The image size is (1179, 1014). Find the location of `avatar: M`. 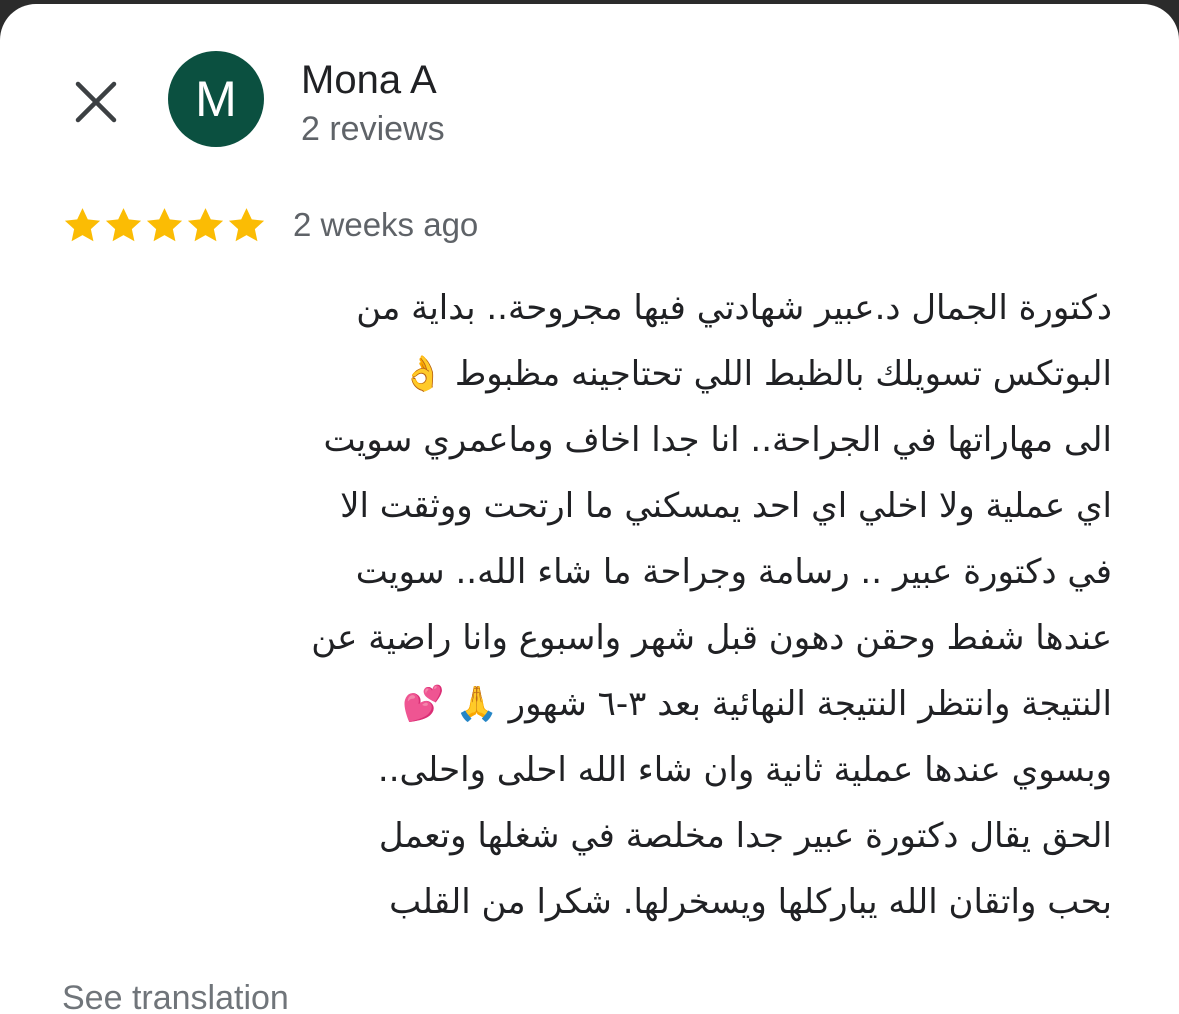

avatar: M is located at coordinates (216, 99).